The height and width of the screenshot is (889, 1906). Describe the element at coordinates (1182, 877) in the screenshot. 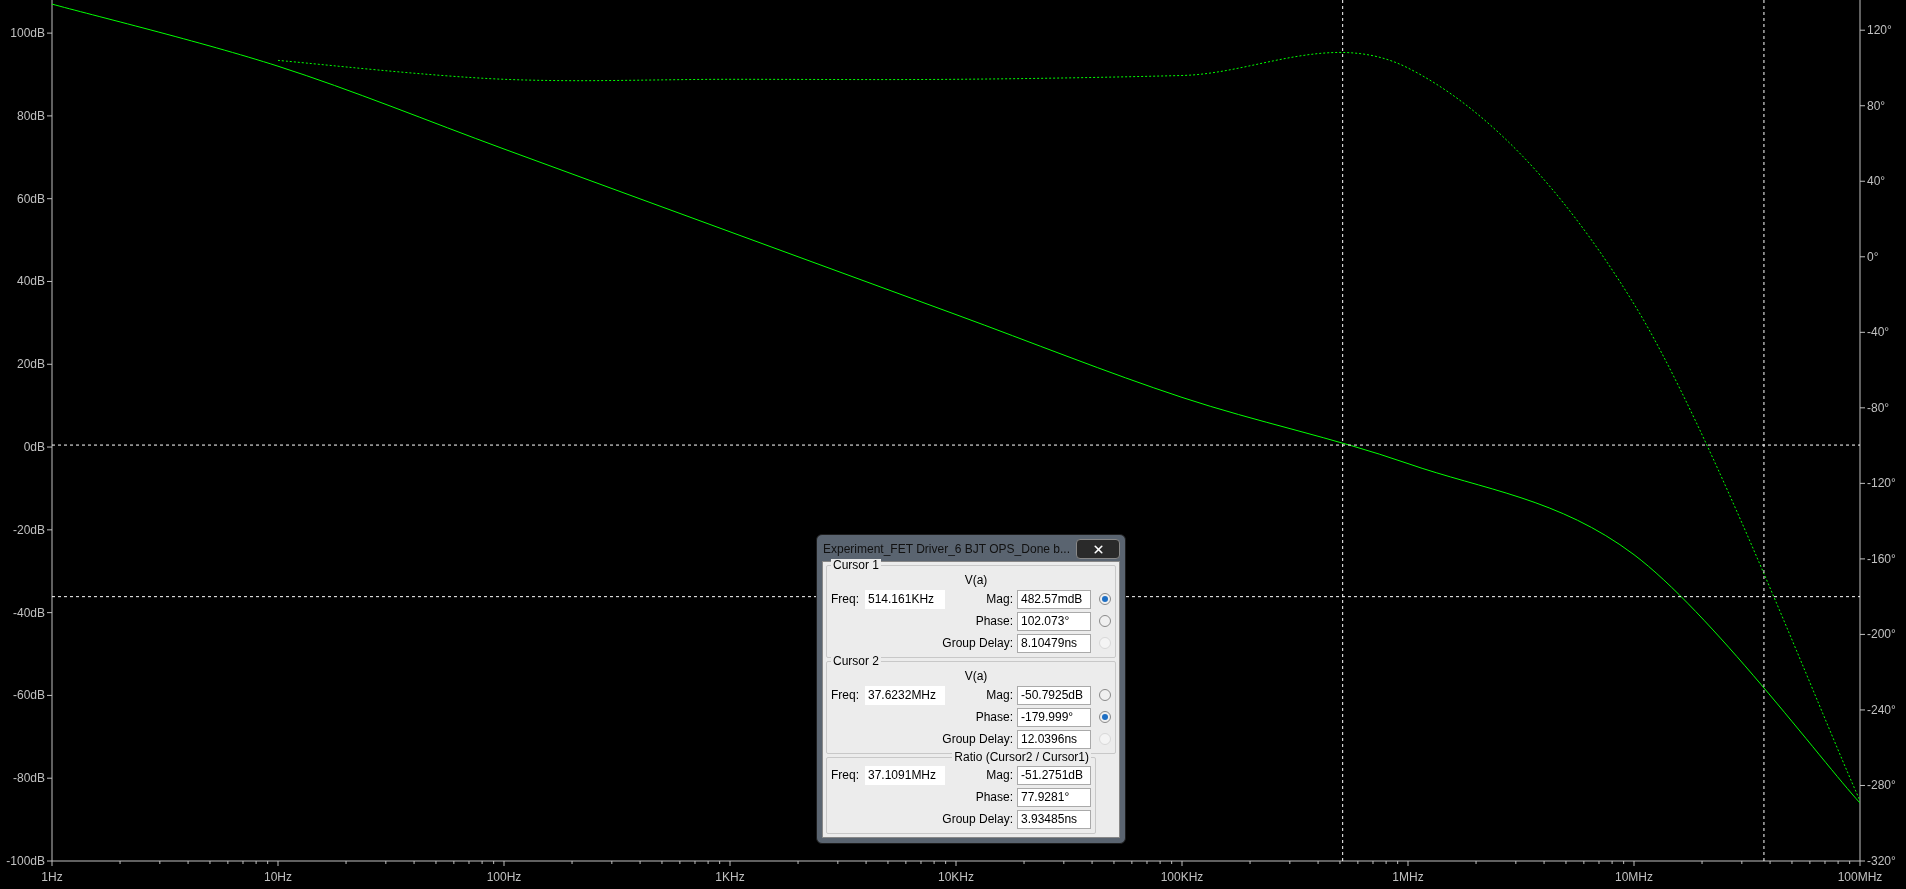

I see `axis-label: 100KHz` at that location.